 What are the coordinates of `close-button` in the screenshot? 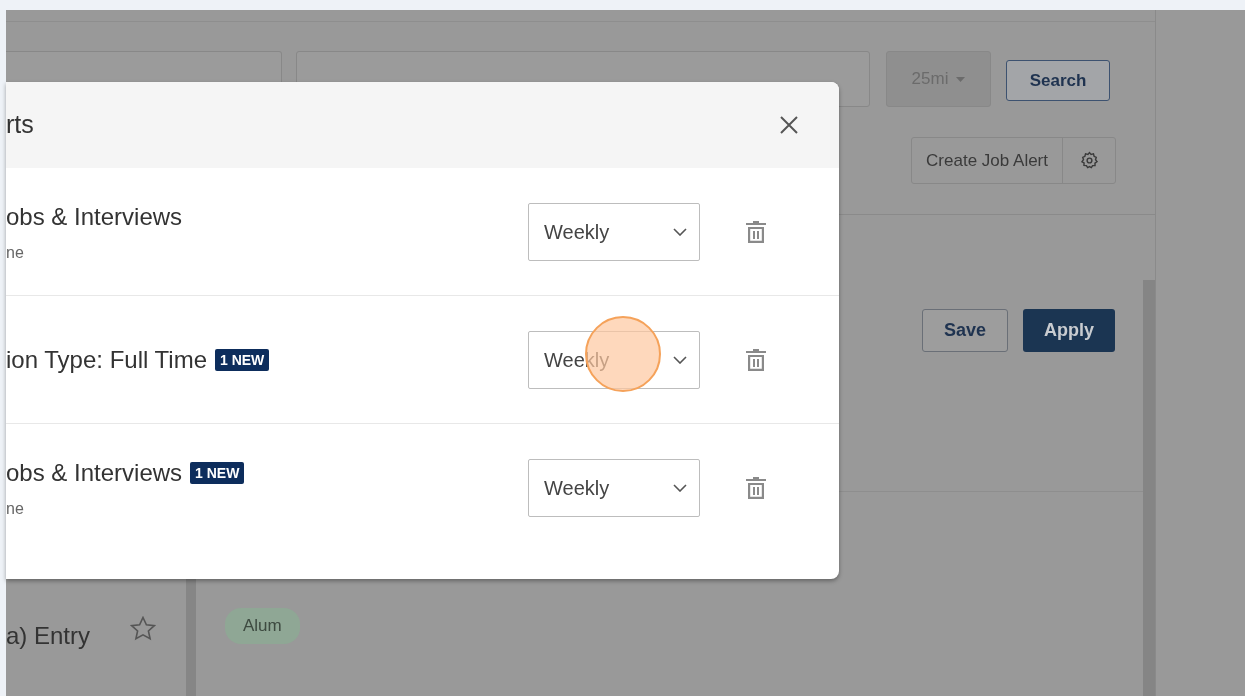 It's located at (789, 125).